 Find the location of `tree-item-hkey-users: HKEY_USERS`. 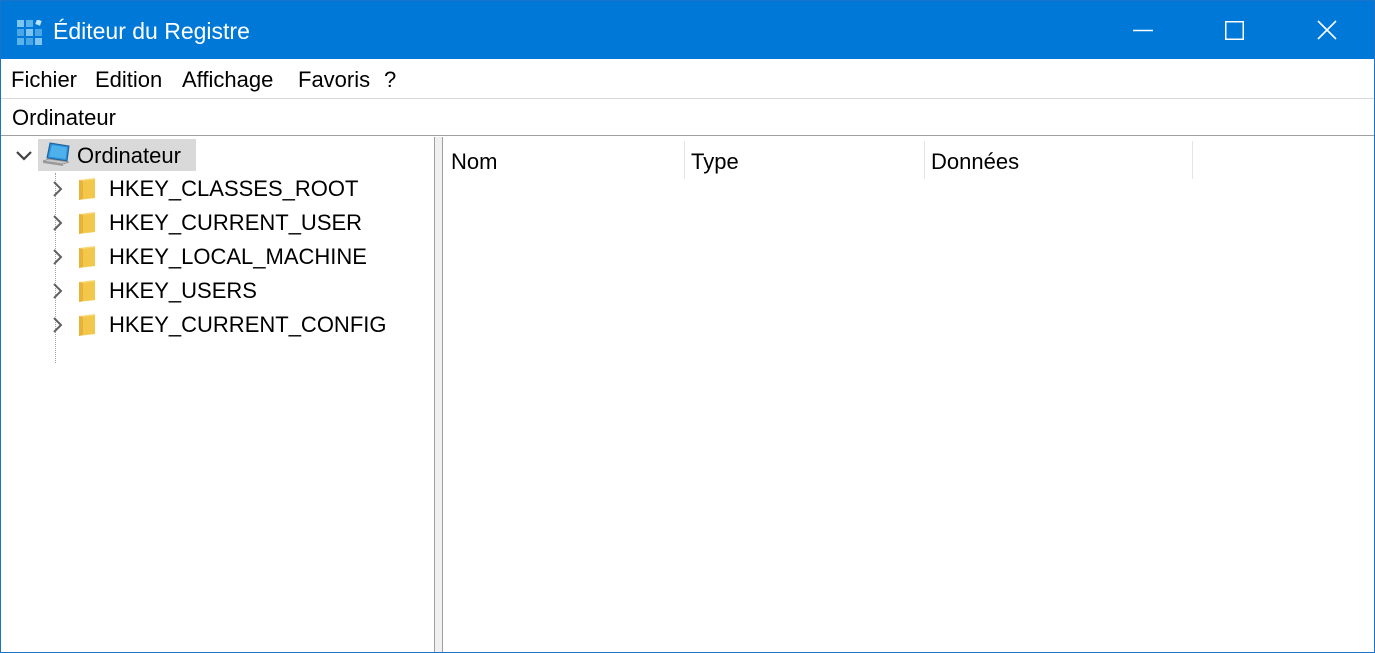

tree-item-hkey-users: HKEY_USERS is located at coordinates (235, 291).